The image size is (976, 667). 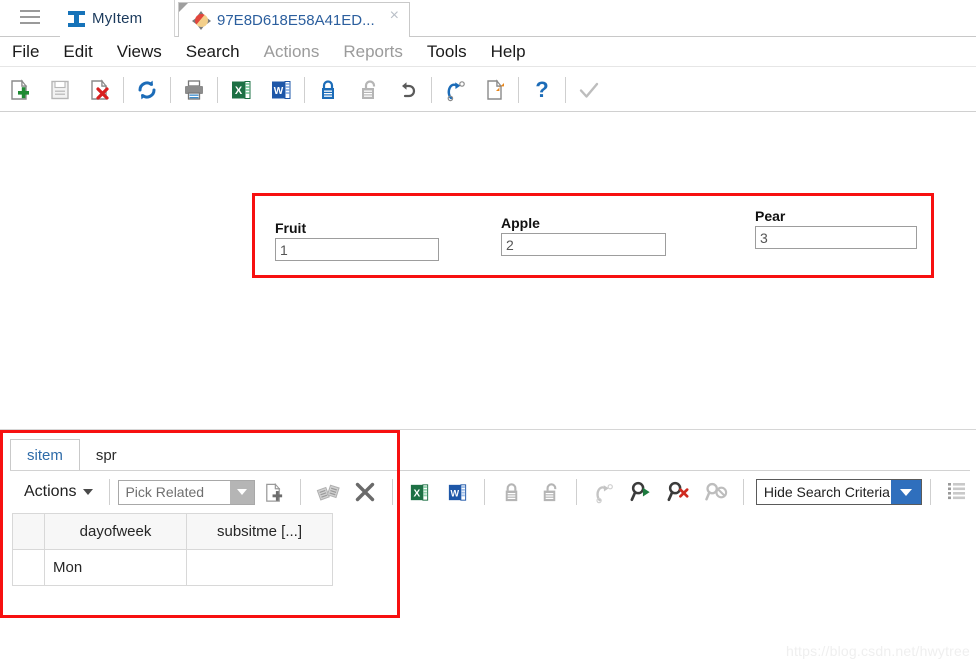 I want to click on table-row: Mon, so click(x=172, y=567).